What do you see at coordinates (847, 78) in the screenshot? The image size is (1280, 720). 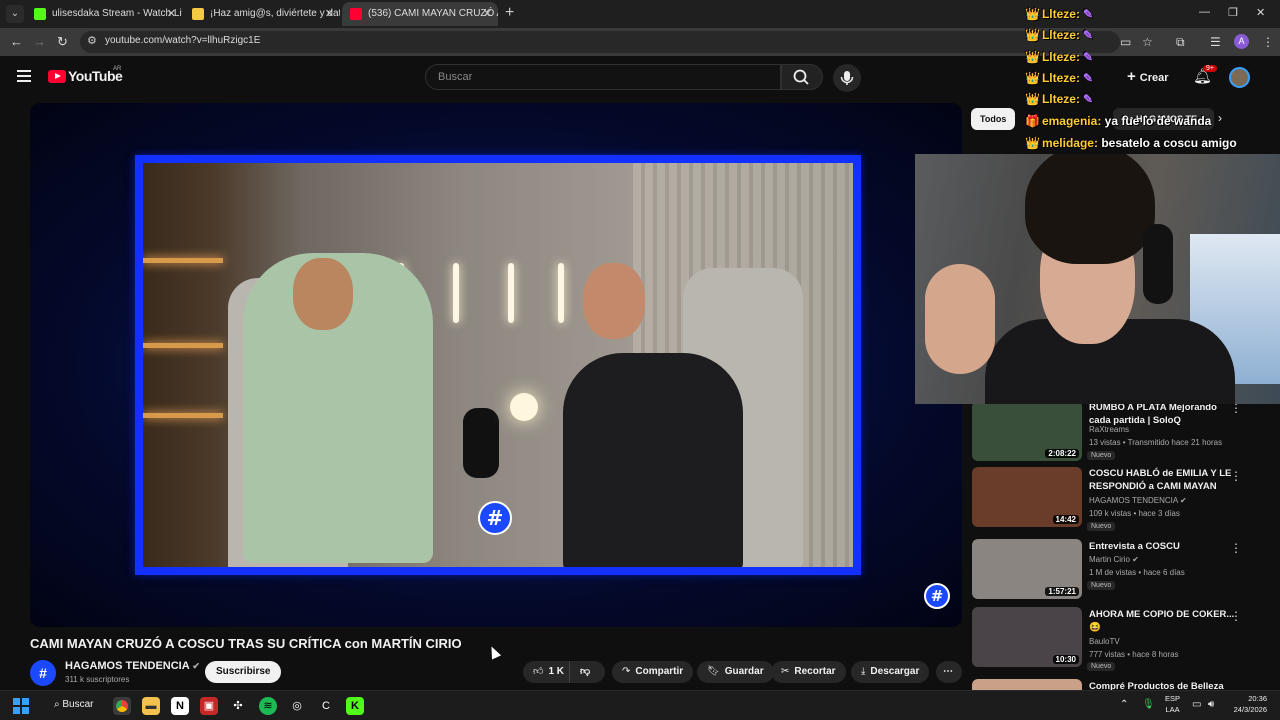 I see `voice-search-button` at bounding box center [847, 78].